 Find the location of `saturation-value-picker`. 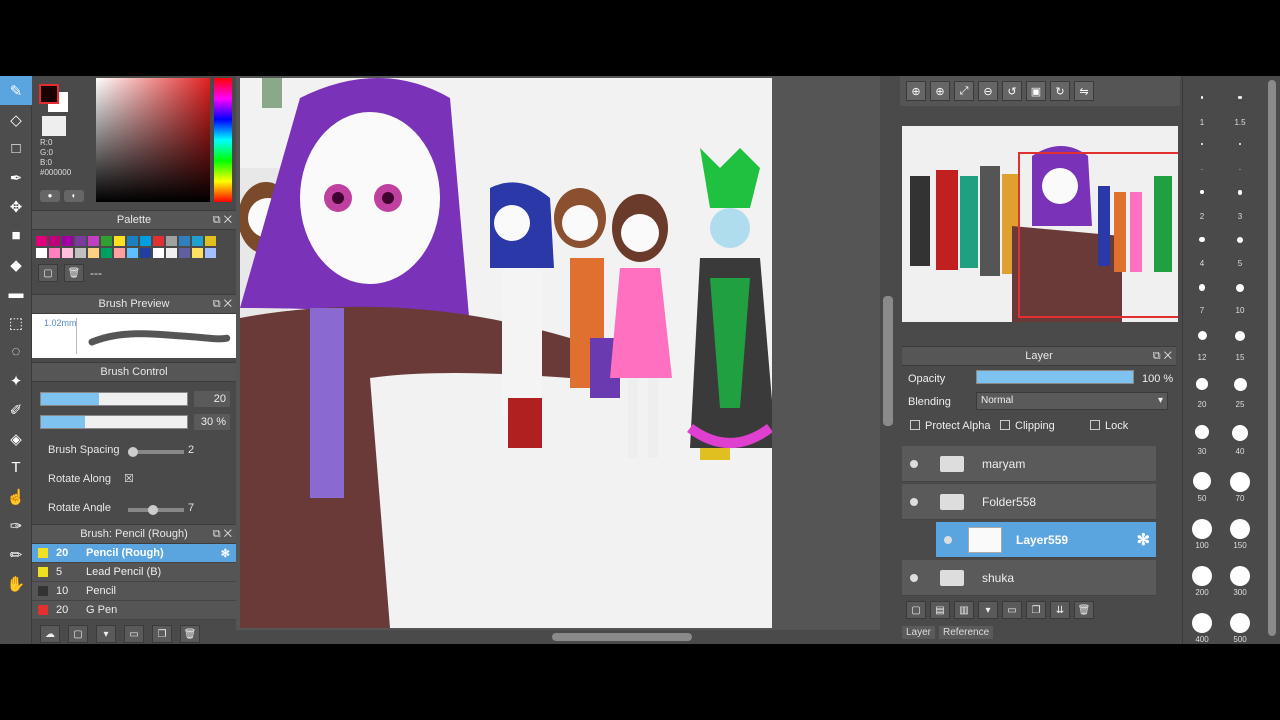

saturation-value-picker is located at coordinates (153, 140).